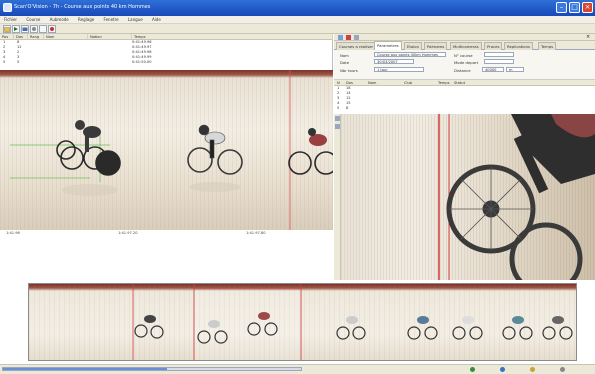  I want to click on blank-button, so click(43, 29).